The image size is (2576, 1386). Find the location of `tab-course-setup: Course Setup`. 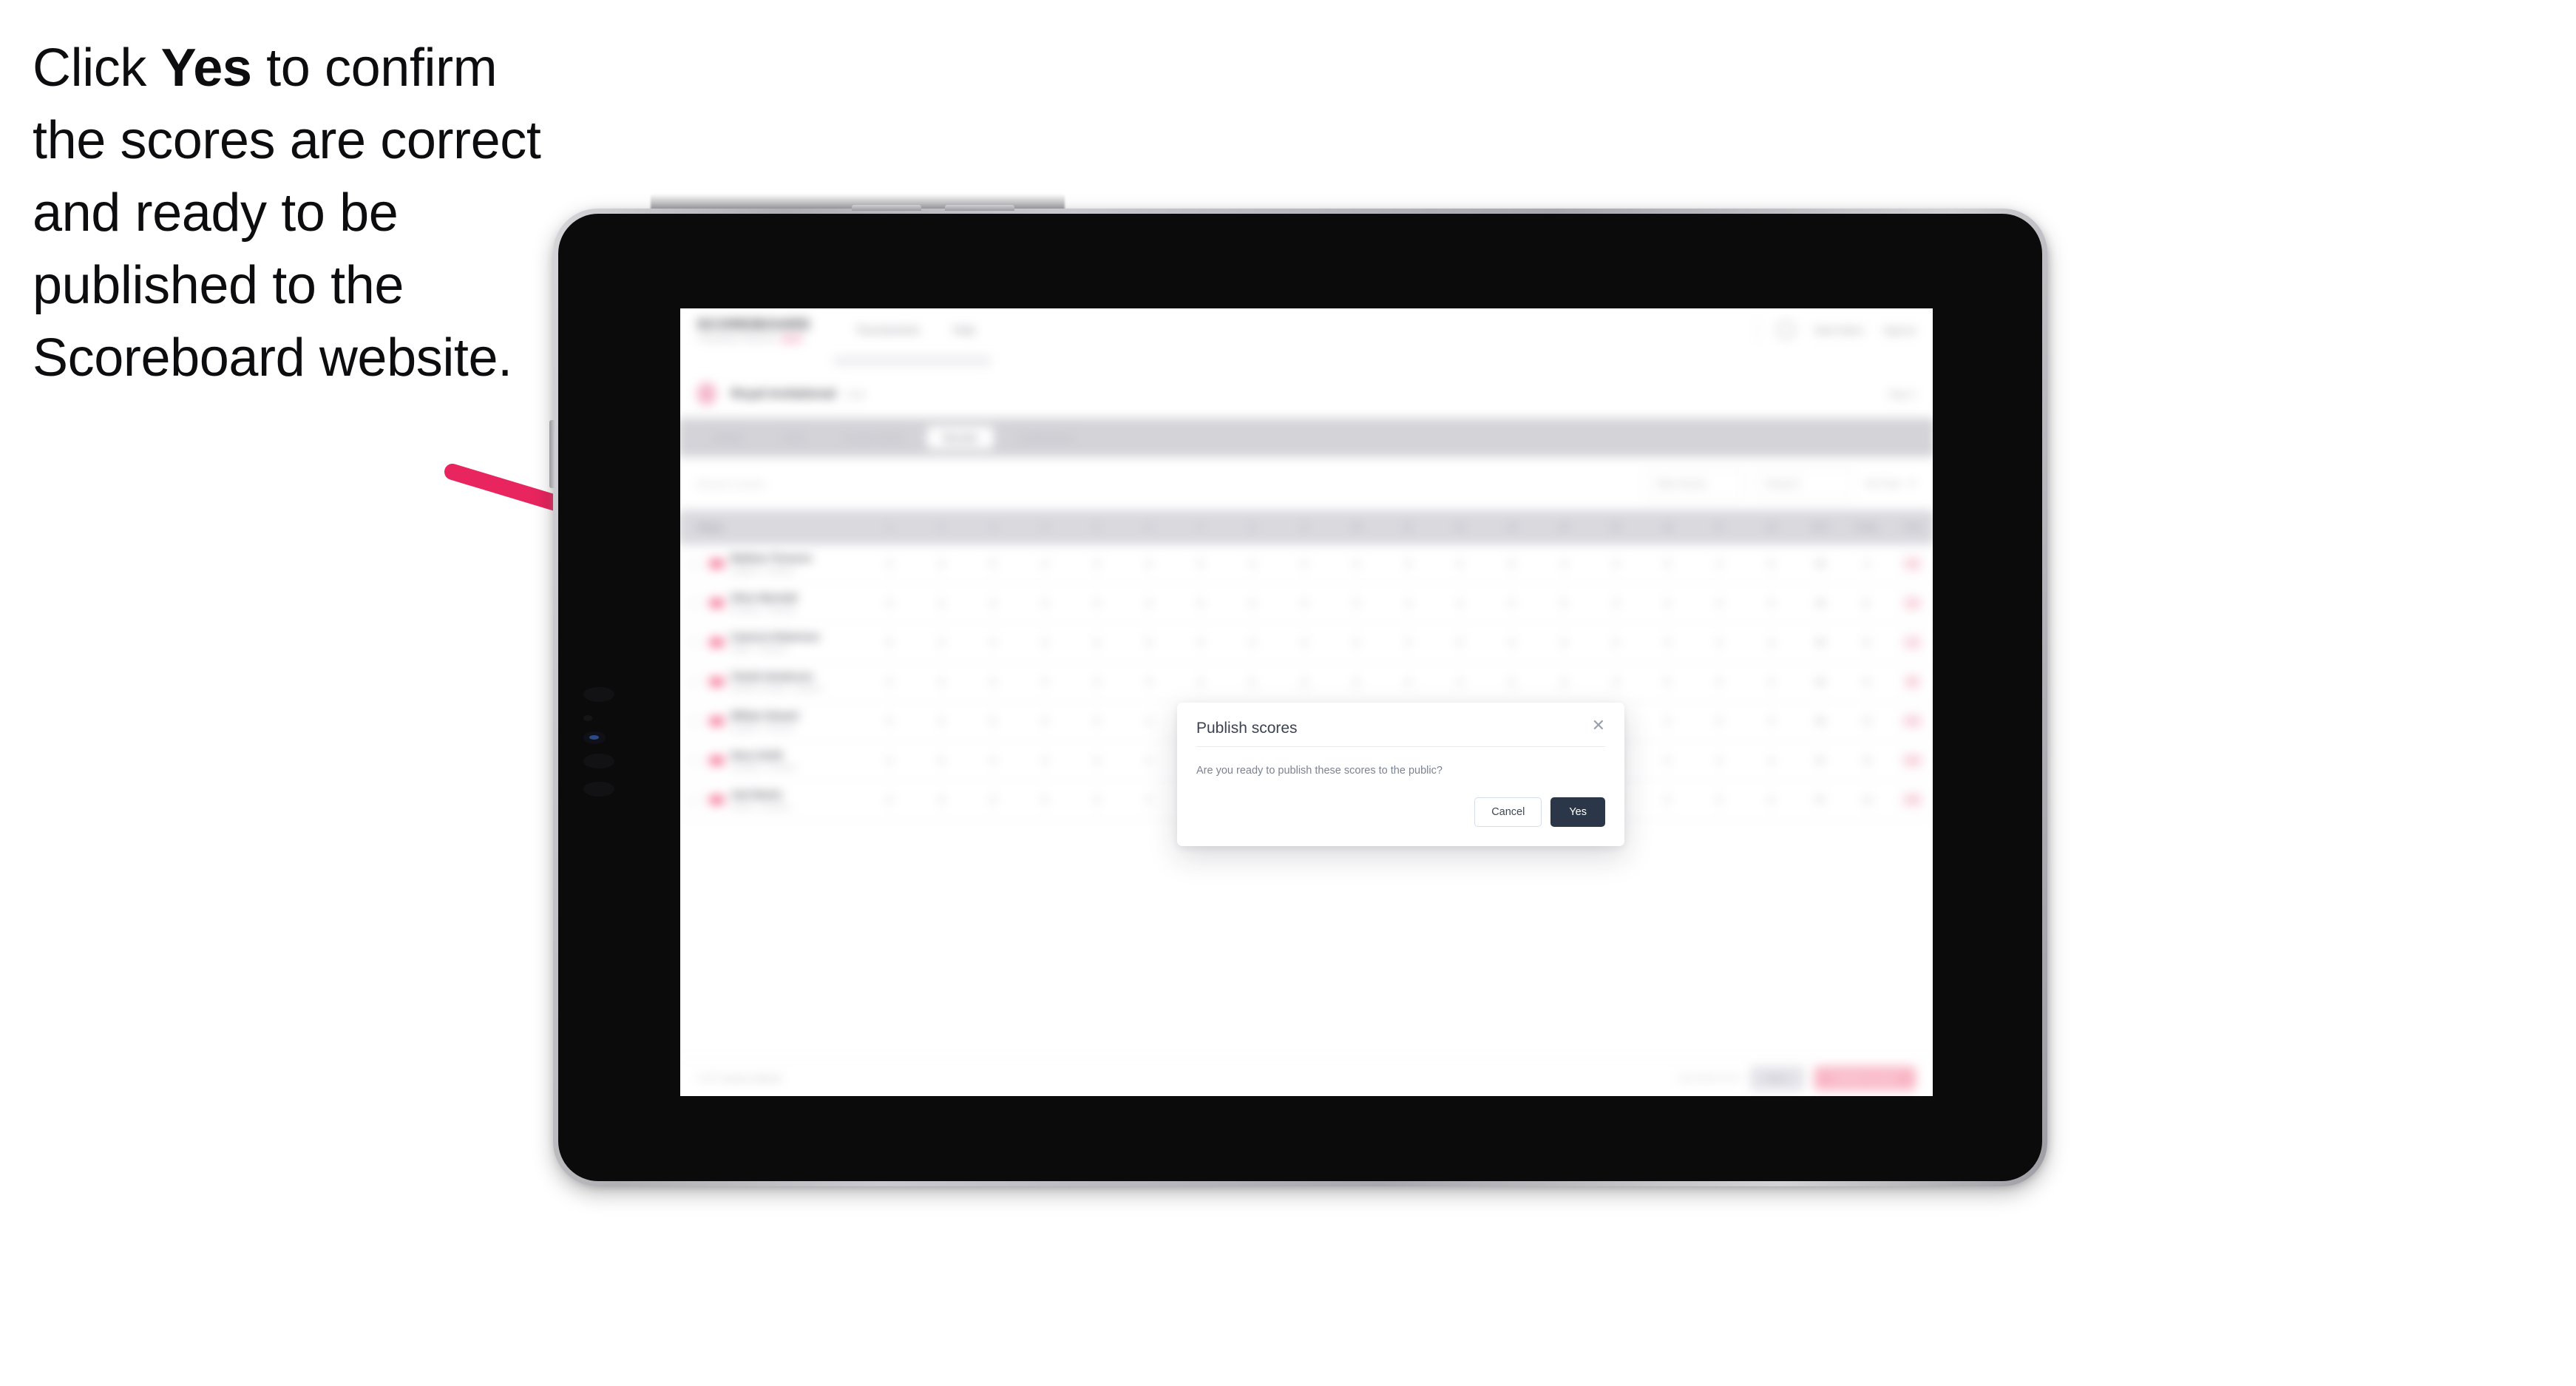

tab-course-setup: Course Setup is located at coordinates (873, 437).